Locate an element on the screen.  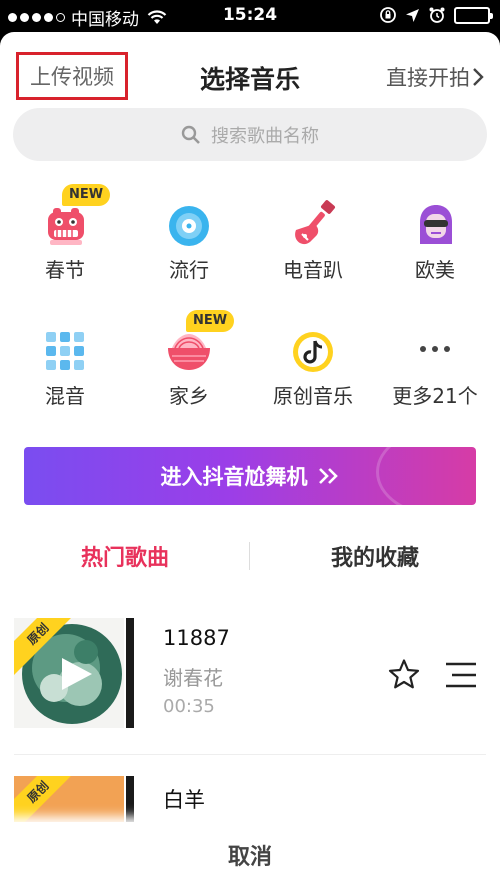
category-hometown: NEW 家乡 is located at coordinates (189, 359).